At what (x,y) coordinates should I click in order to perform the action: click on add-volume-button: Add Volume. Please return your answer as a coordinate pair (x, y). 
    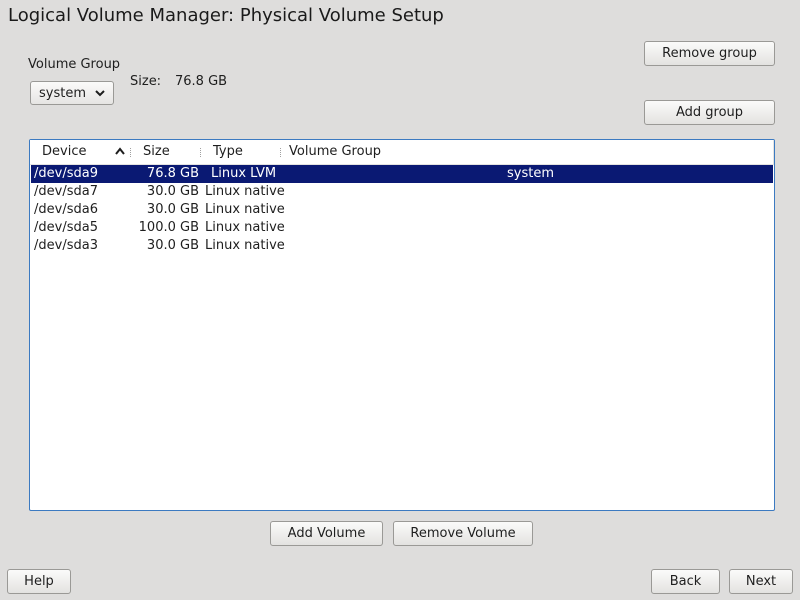
    Looking at the image, I should click on (326, 533).